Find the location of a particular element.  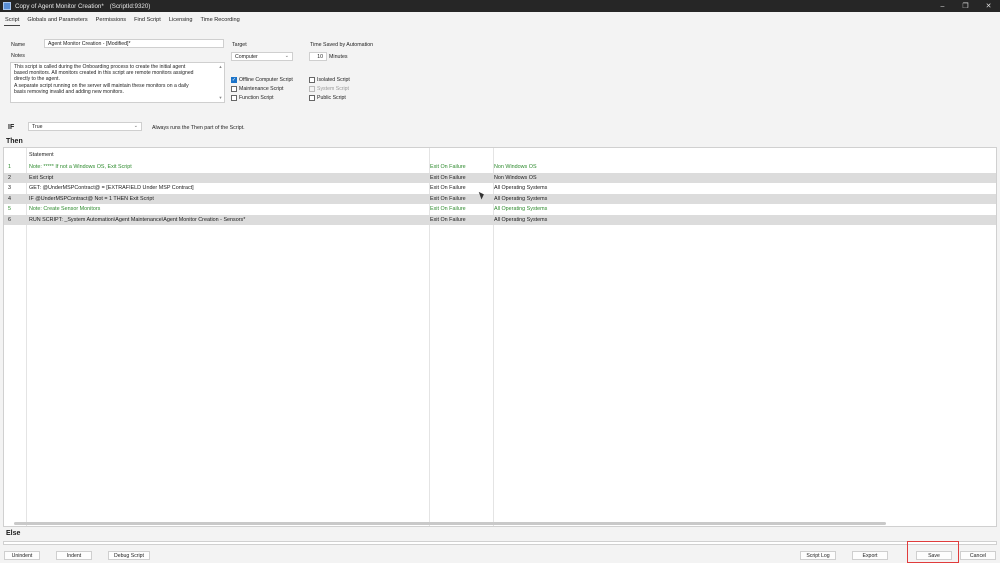

target-label: Target is located at coordinates (239, 45).